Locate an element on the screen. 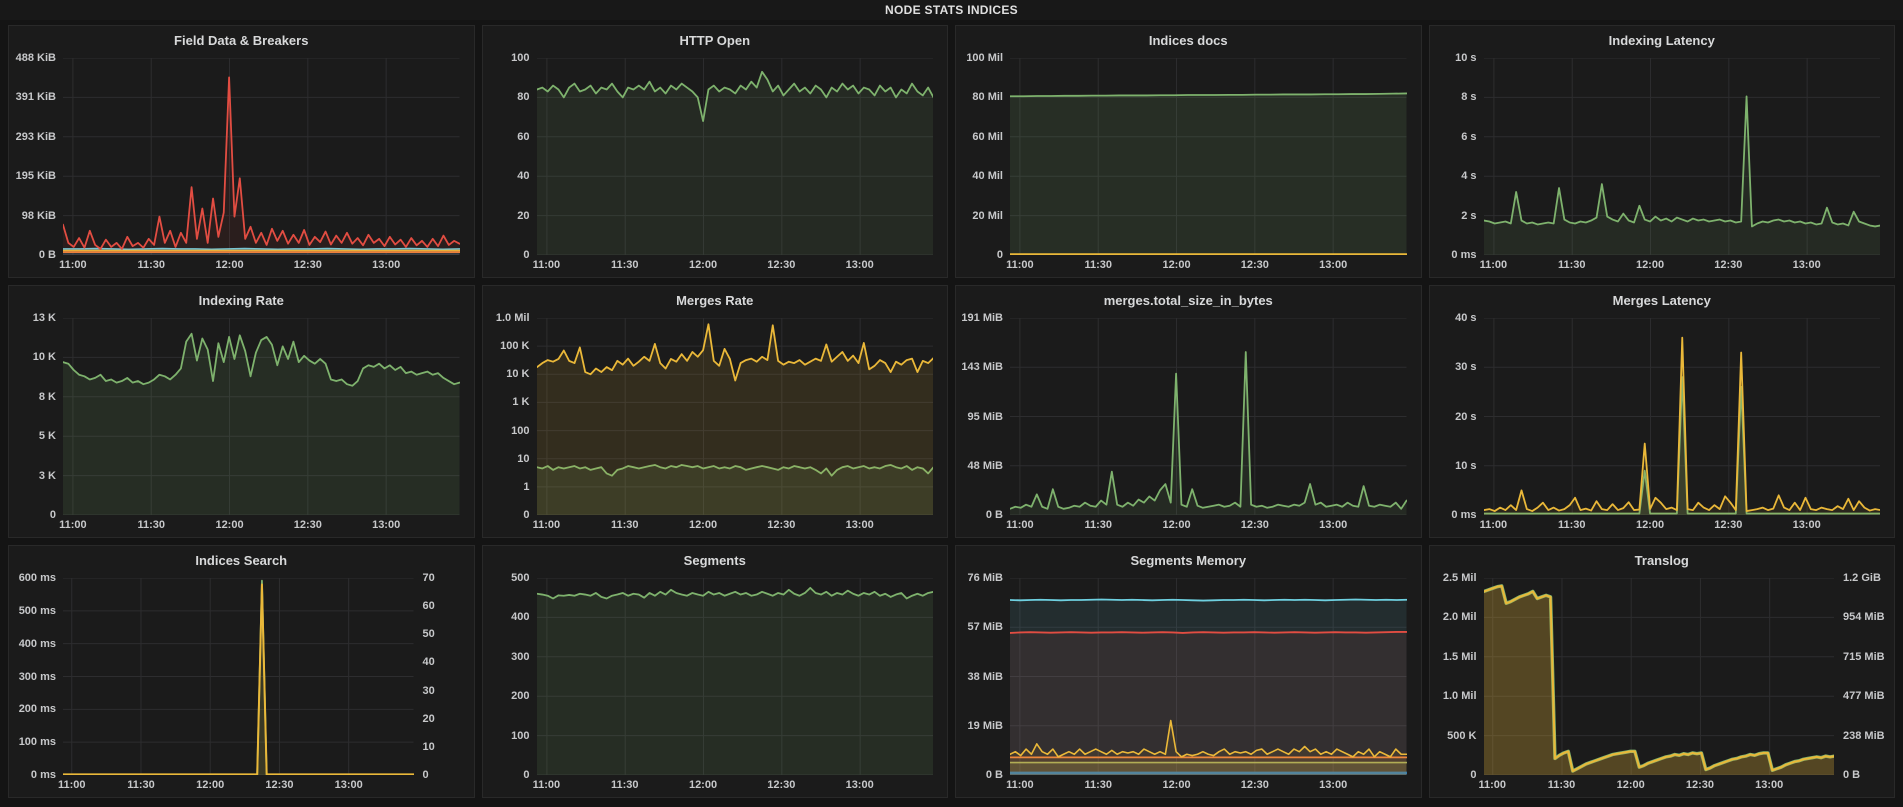 The height and width of the screenshot is (807, 1903). y-axis-left: 40 s 30 s 20 s 10 s0 ms is located at coordinates (1464, 416).